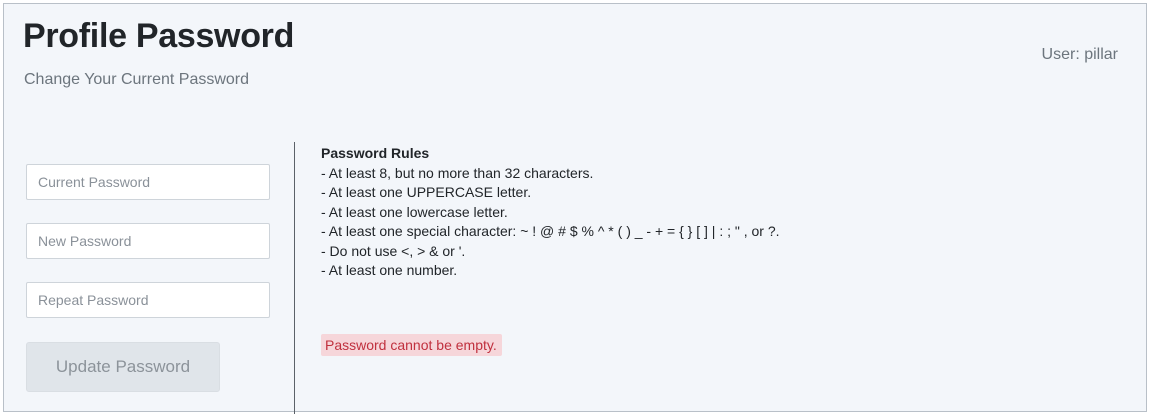  I want to click on new-password-input, so click(148, 241).